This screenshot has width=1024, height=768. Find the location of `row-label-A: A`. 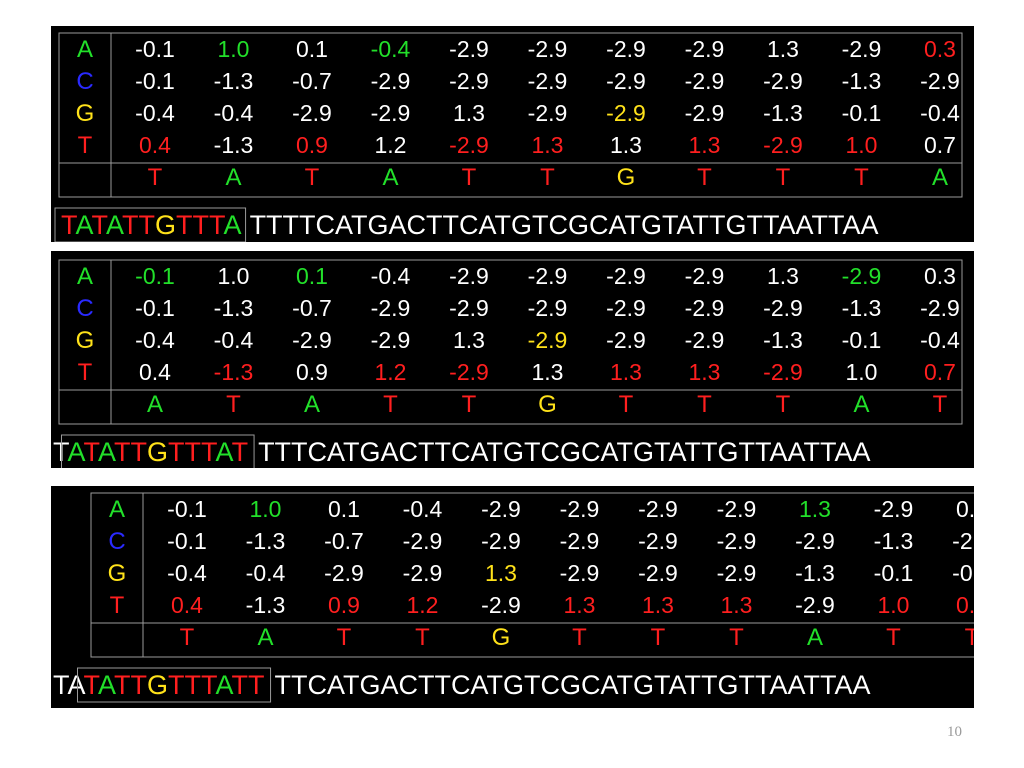

row-label-A: A is located at coordinates (85, 49).